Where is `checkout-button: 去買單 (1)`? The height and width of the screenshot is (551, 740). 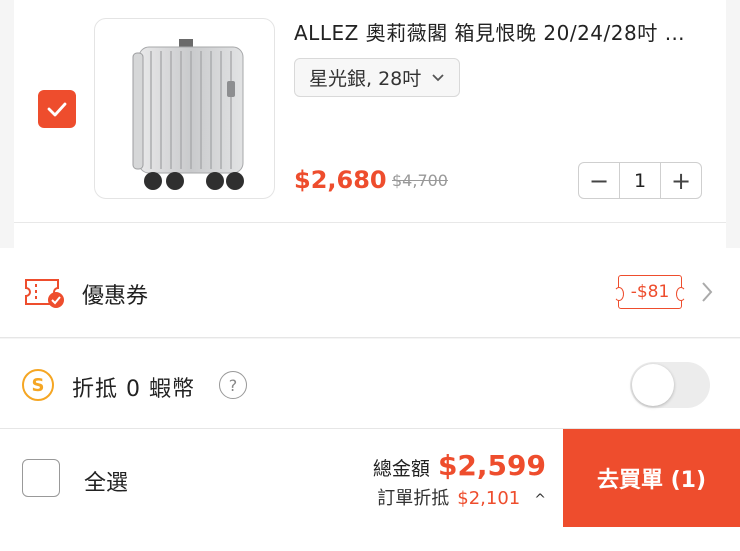 checkout-button: 去買單 (1) is located at coordinates (651, 478).